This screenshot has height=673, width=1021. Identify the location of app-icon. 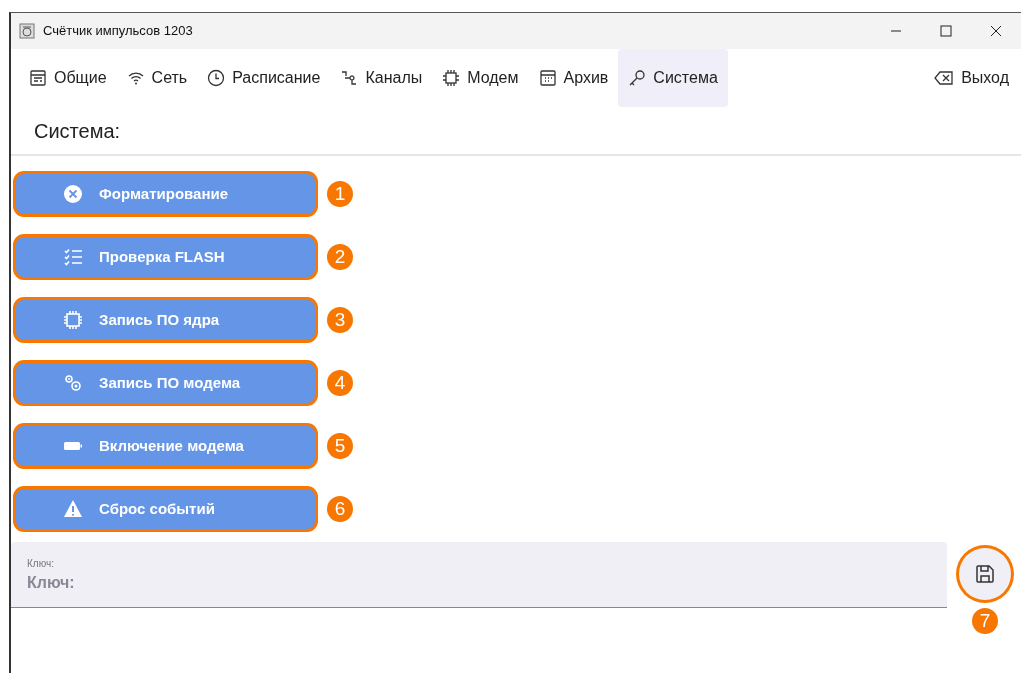
(27, 31).